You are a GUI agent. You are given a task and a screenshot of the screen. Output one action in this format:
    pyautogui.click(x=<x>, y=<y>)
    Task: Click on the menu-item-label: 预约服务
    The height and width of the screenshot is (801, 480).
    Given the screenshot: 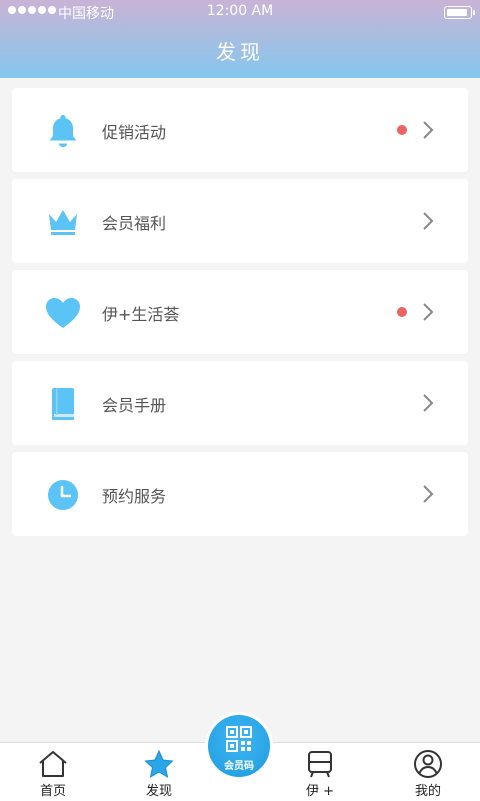 What is the action you would take?
    pyautogui.click(x=134, y=496)
    